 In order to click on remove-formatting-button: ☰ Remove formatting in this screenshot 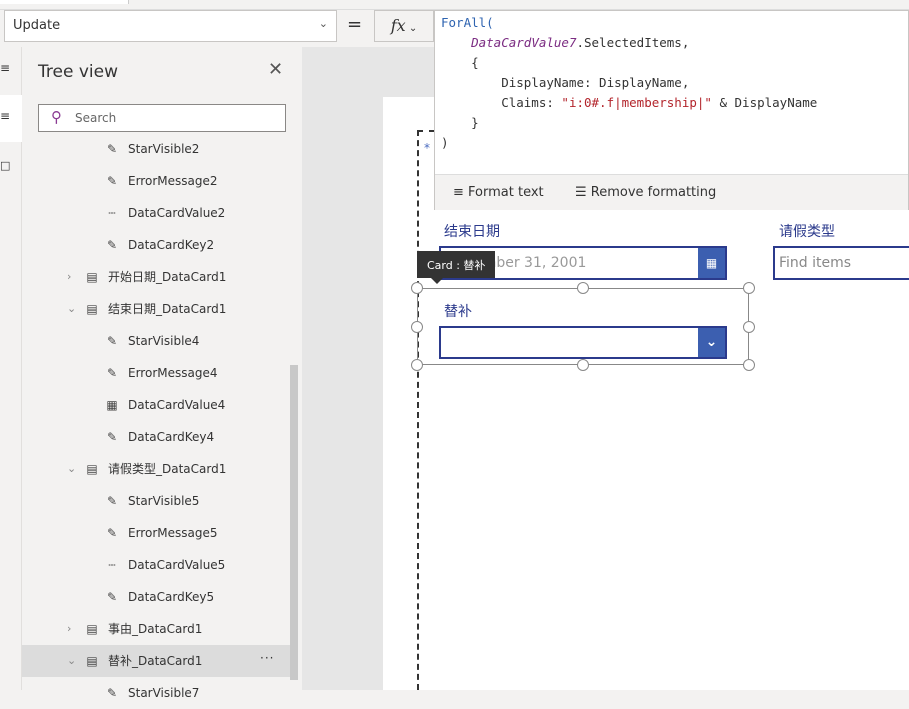, I will do `click(645, 192)`.